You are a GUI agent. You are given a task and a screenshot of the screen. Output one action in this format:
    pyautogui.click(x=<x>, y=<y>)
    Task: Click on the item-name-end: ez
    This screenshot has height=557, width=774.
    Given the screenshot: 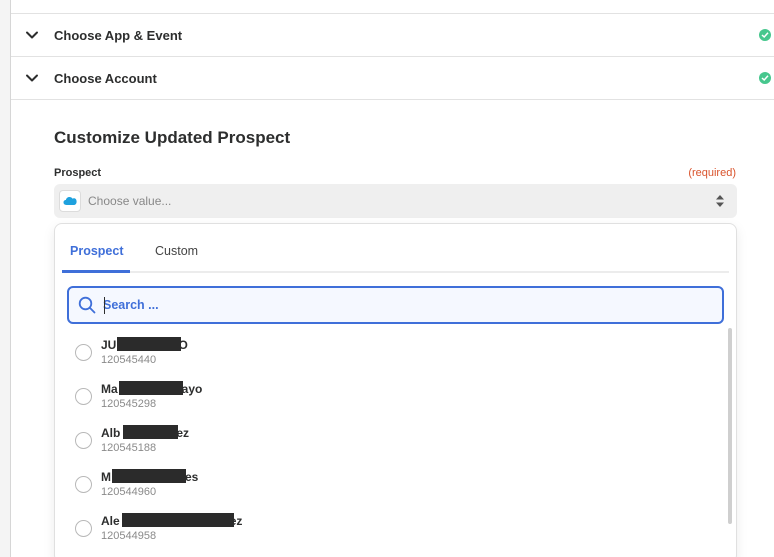 What is the action you would take?
    pyautogui.click(x=183, y=433)
    